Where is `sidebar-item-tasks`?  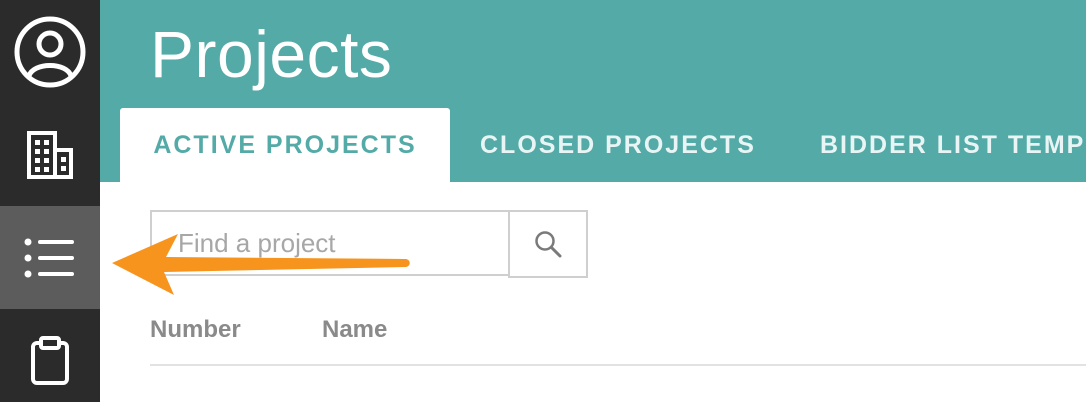
sidebar-item-tasks is located at coordinates (50, 360).